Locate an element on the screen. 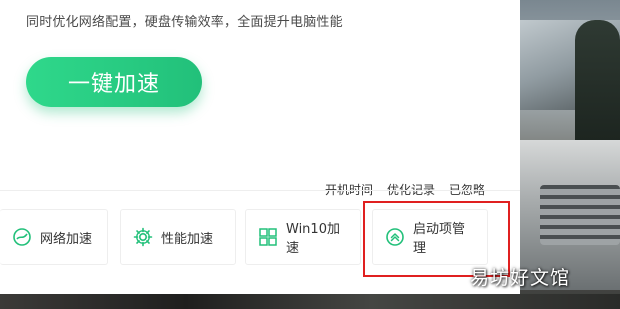 The image size is (620, 309). background-tree is located at coordinates (597, 80).